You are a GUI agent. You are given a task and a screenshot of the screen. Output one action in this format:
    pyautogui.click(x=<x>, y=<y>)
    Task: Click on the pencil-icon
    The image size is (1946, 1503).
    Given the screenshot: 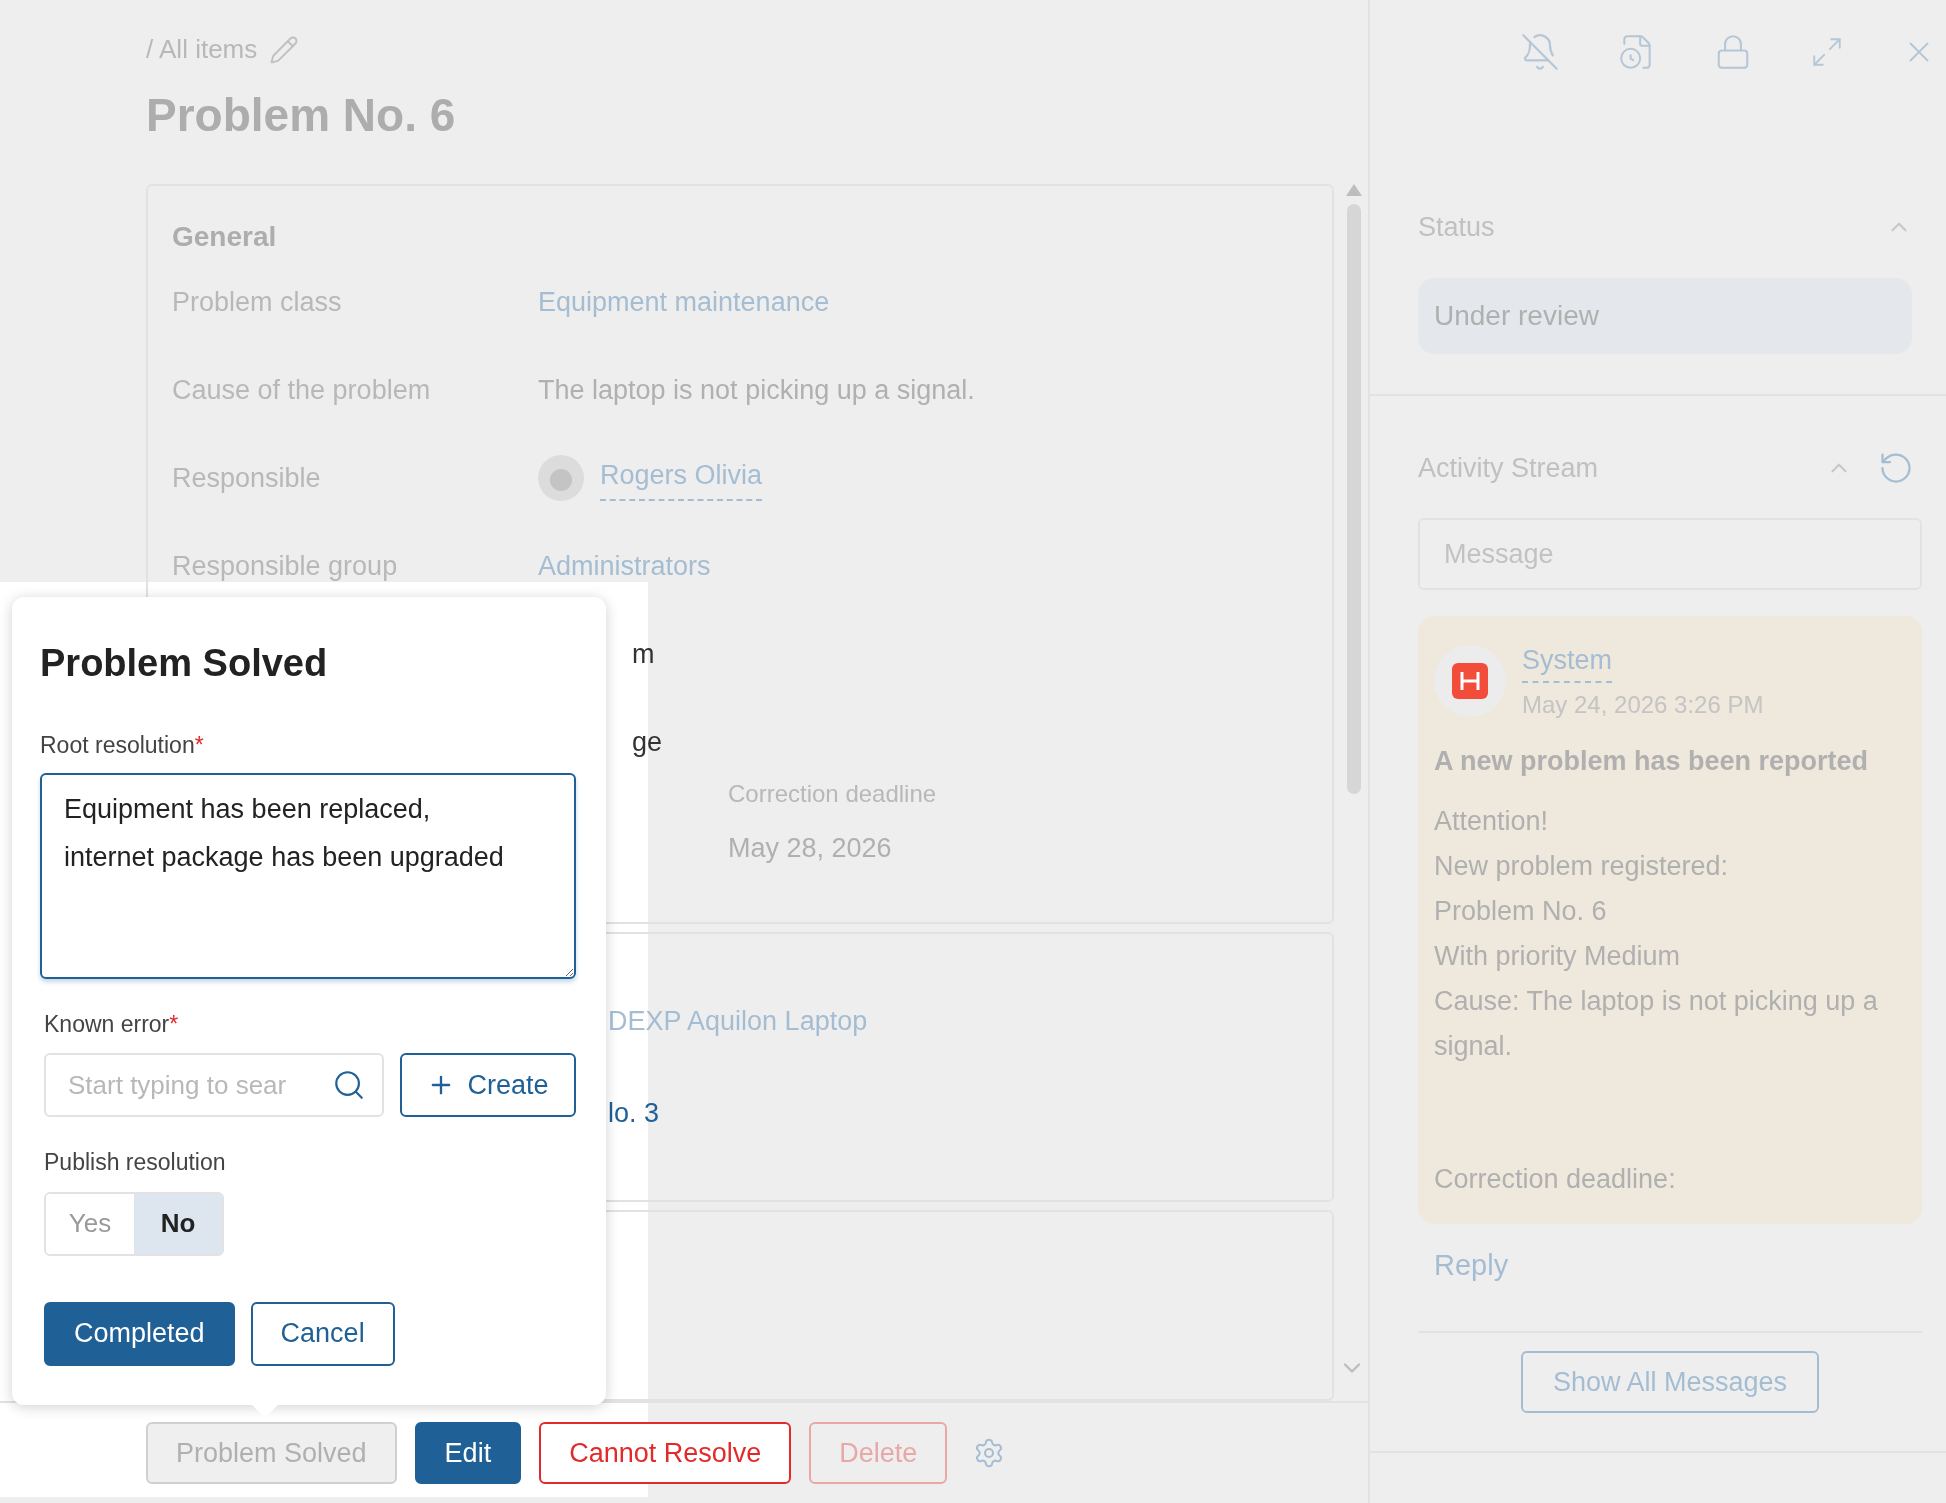 What is the action you would take?
    pyautogui.click(x=284, y=49)
    